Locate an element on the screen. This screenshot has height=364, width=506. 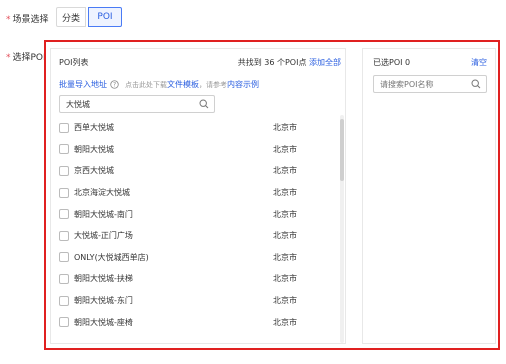
scene-option-poi-label: POI is located at coordinates (105, 17).